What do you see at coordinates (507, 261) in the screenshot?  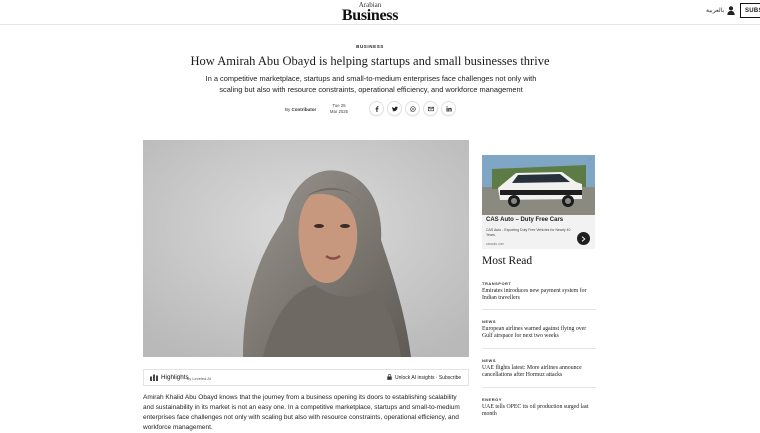 I see `most-read-heading: Most Read` at bounding box center [507, 261].